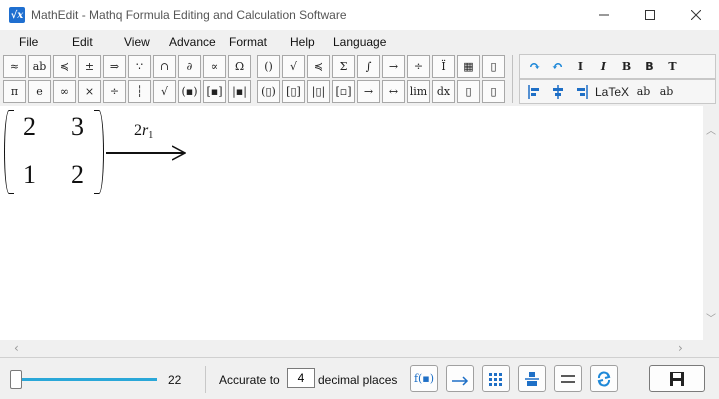 The height and width of the screenshot is (399, 719). What do you see at coordinates (677, 378) in the screenshot?
I see `save-button` at bounding box center [677, 378].